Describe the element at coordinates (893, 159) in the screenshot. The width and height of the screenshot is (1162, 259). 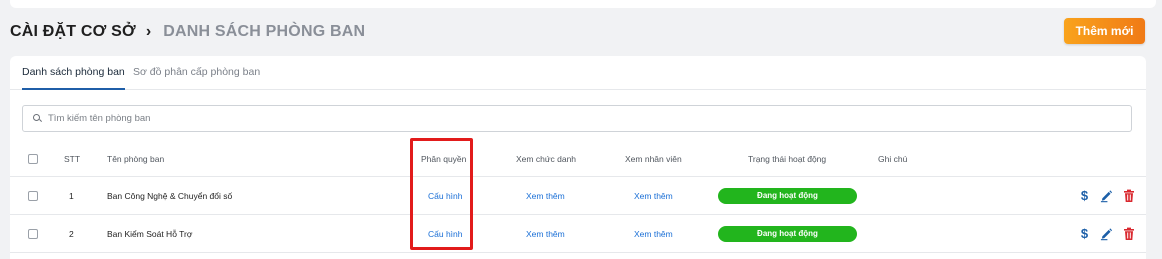
I see `column-header-note: Ghi chú` at that location.